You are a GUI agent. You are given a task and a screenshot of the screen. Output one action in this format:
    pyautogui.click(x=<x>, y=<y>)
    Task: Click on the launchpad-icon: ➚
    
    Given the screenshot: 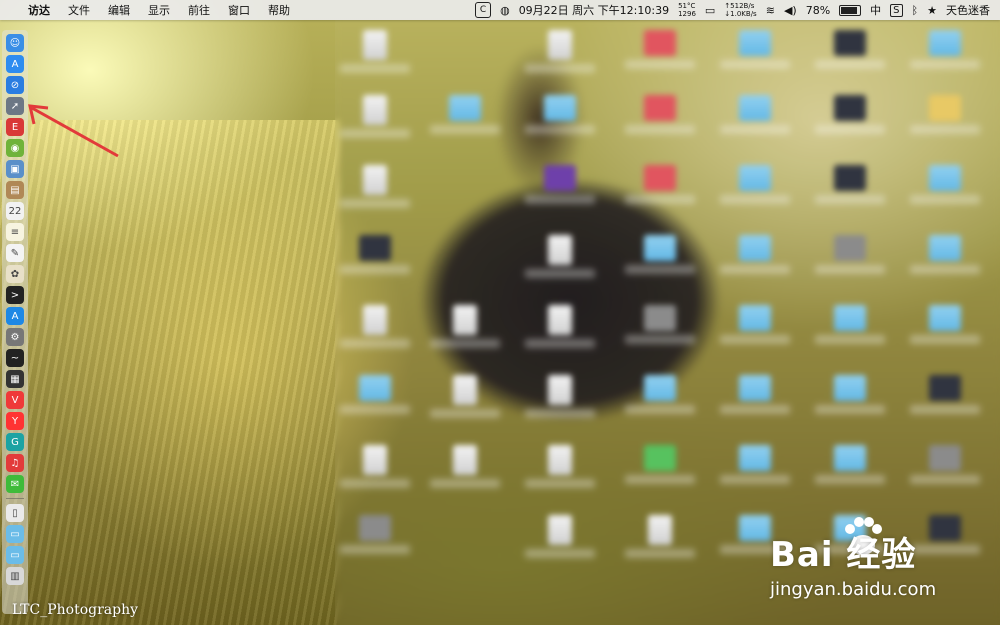 What is the action you would take?
    pyautogui.click(x=15, y=106)
    